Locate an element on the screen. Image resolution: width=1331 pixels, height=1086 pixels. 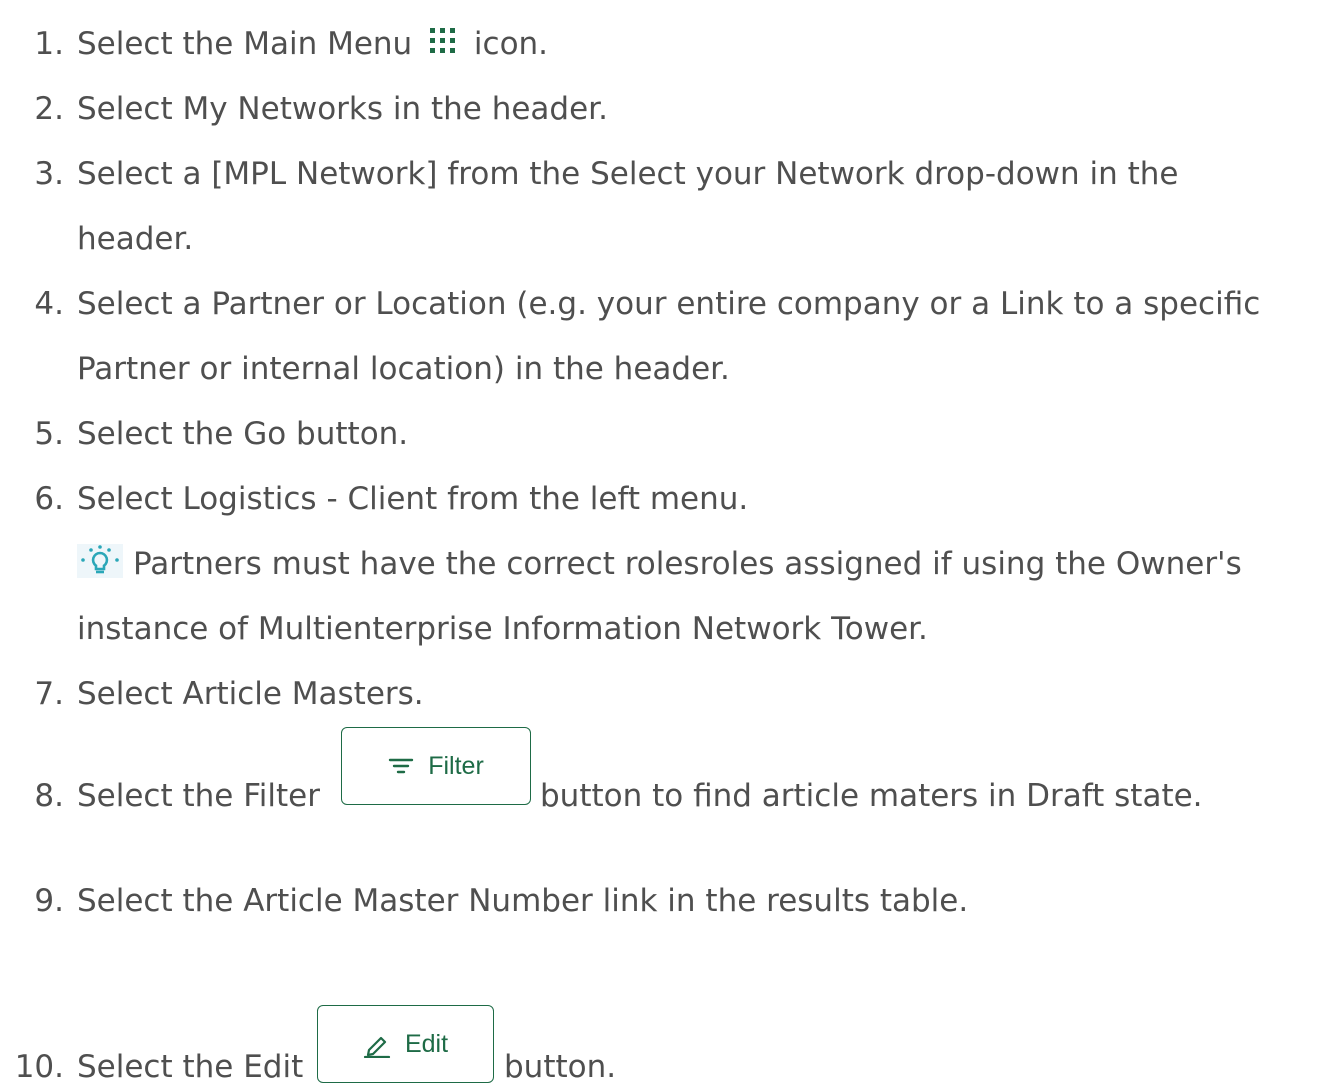
filter-button: Filter is located at coordinates (436, 766).